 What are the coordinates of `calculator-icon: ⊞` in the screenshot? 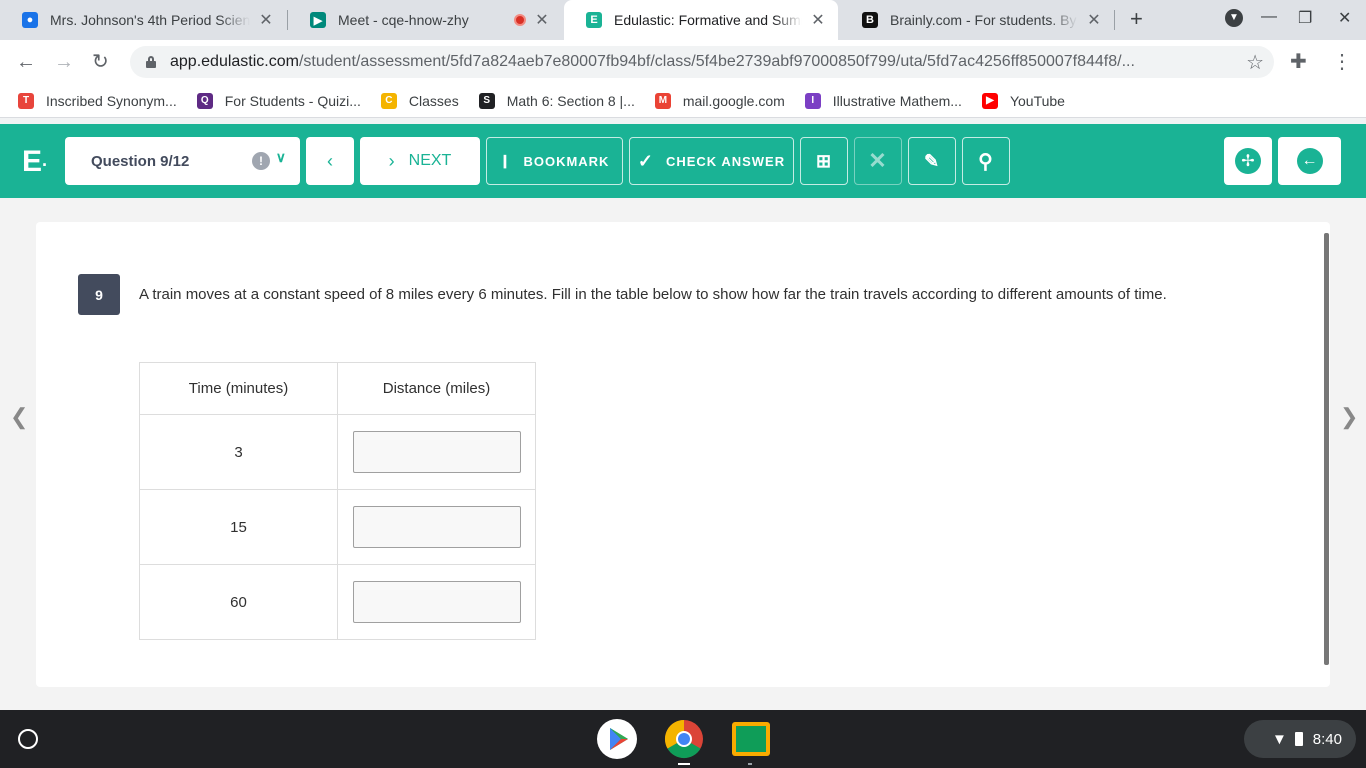 It's located at (824, 160).